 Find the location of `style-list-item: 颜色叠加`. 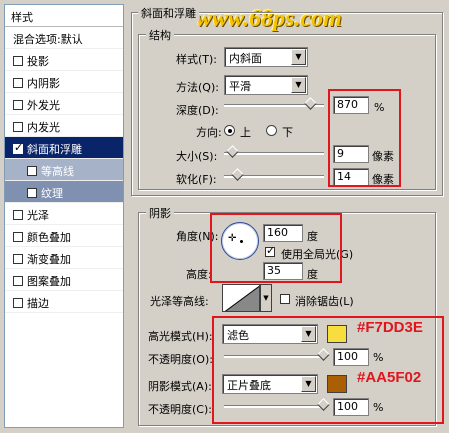

style-list-item: 颜色叠加 is located at coordinates (64, 236).